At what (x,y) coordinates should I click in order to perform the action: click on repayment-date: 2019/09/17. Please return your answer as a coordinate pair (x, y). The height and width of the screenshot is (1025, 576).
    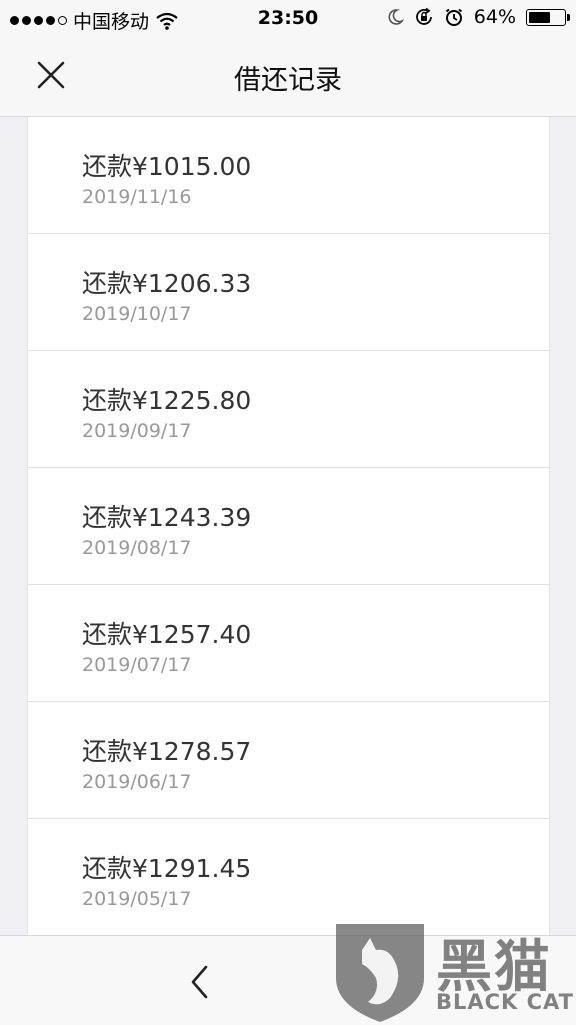
    Looking at the image, I should click on (137, 431).